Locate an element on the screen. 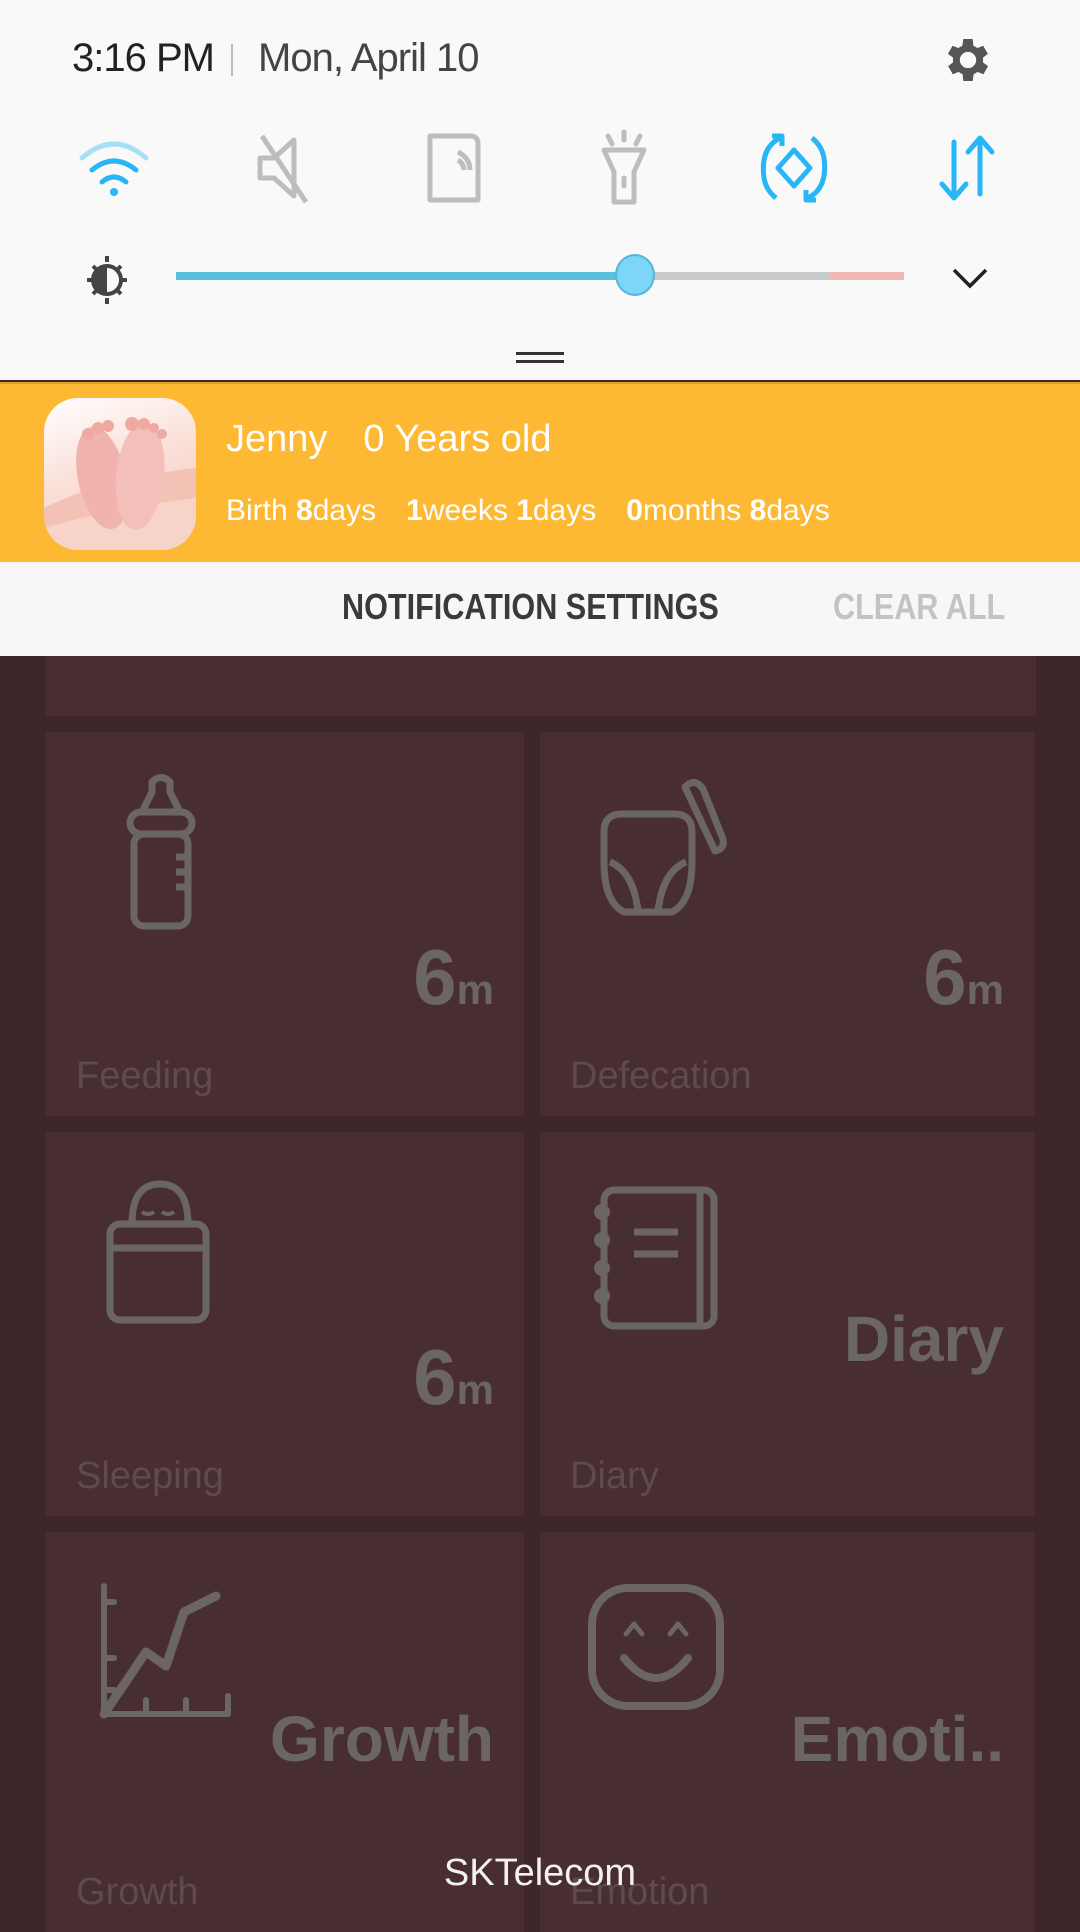 This screenshot has width=1080, height=1932. settings-gear-icon is located at coordinates (968, 60).